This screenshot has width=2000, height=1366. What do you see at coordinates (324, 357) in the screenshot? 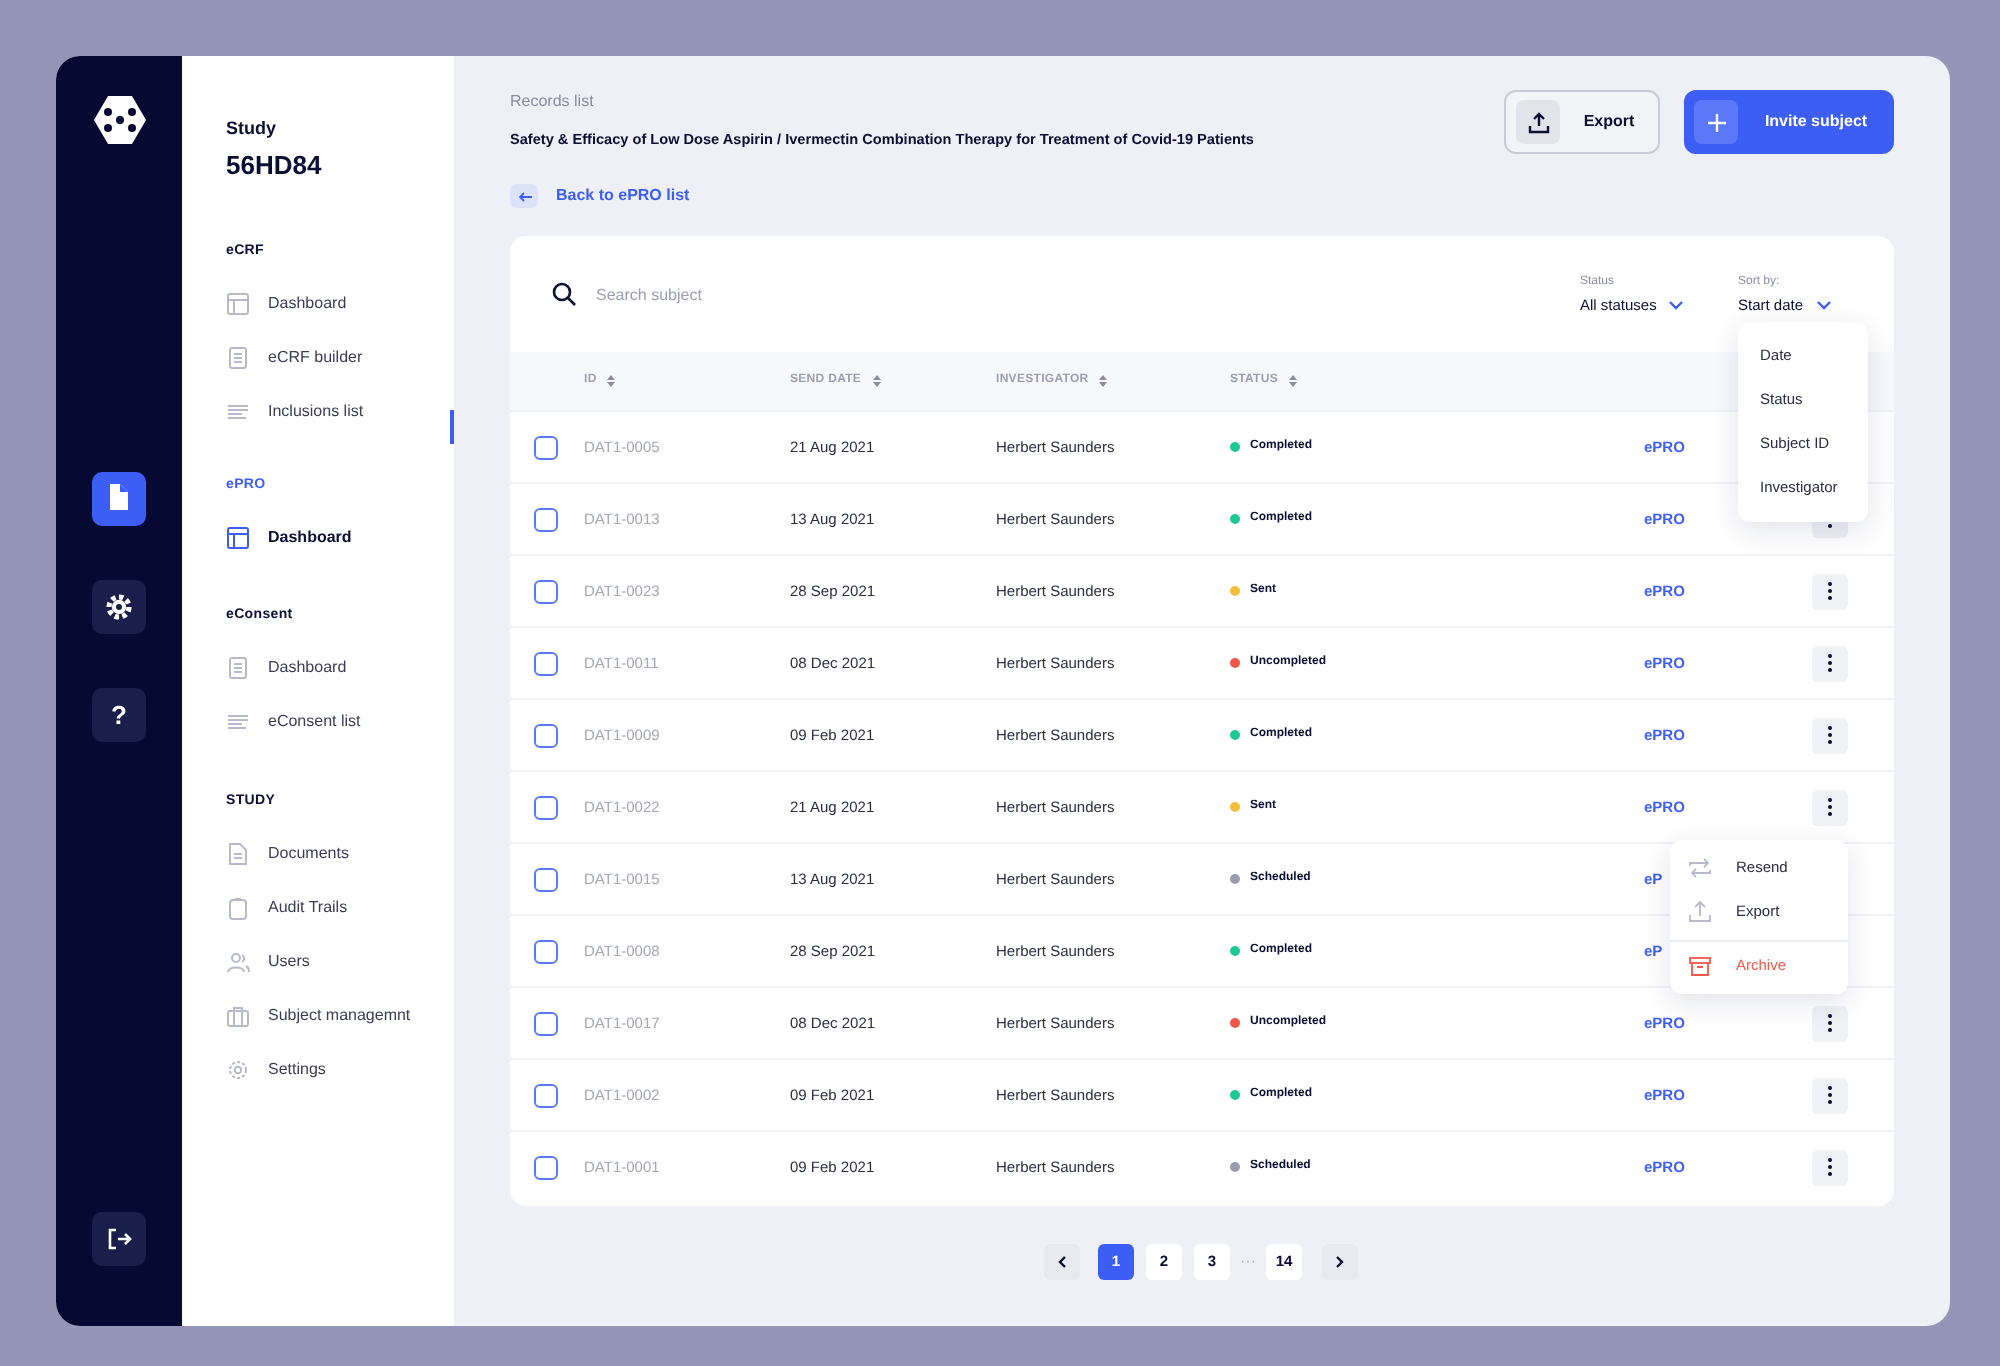
I see `sidebar-item: eCRF builder` at bounding box center [324, 357].